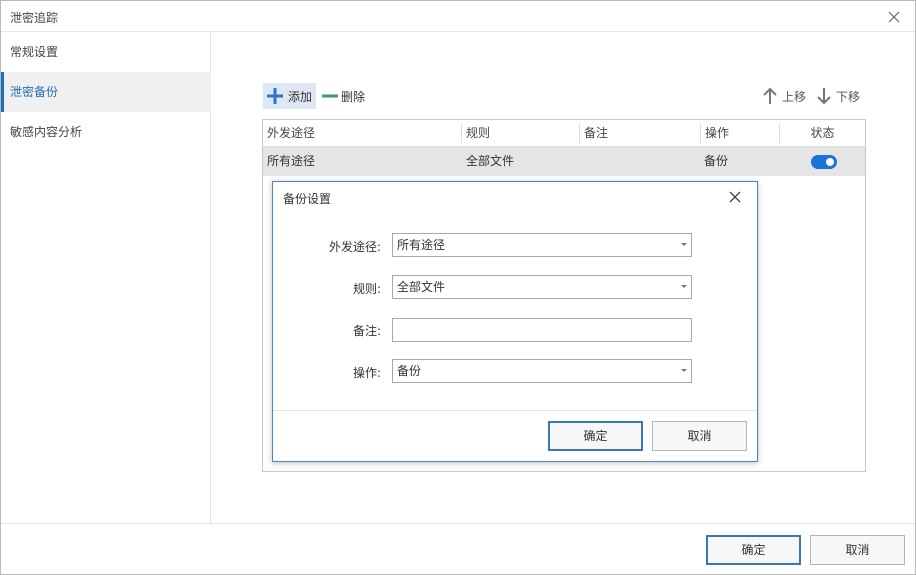  Describe the element at coordinates (564, 161) in the screenshot. I see `table-row: 所有途径 全部文件 备份` at that location.